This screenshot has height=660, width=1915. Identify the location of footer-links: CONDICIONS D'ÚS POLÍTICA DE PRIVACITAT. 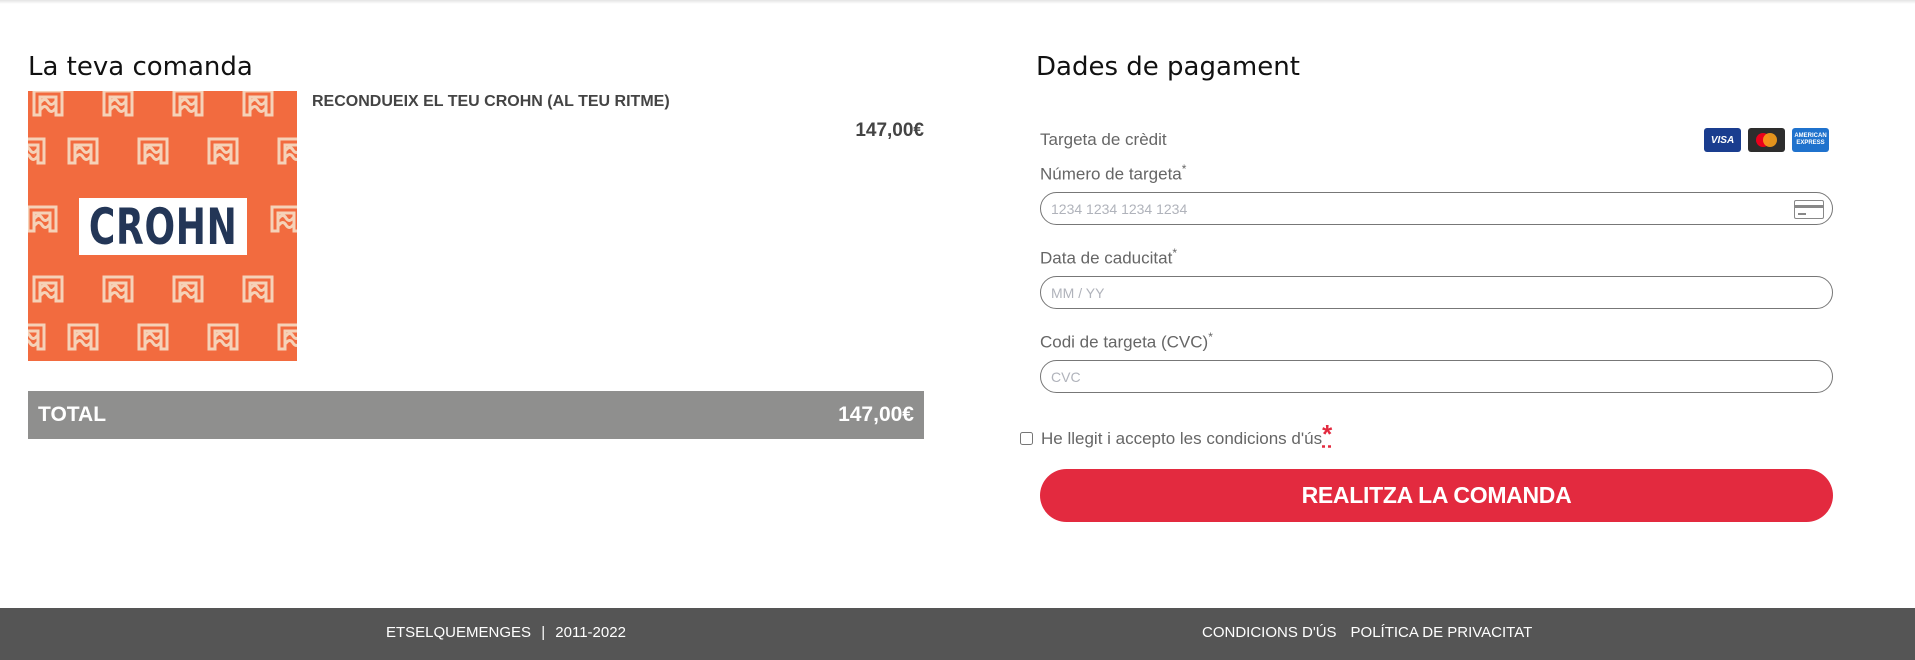
(1367, 632).